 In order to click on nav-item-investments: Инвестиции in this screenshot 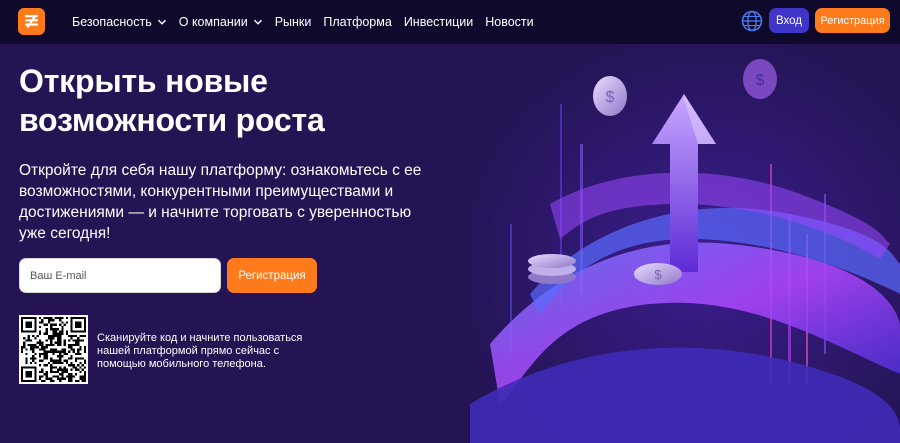, I will do `click(438, 22)`.